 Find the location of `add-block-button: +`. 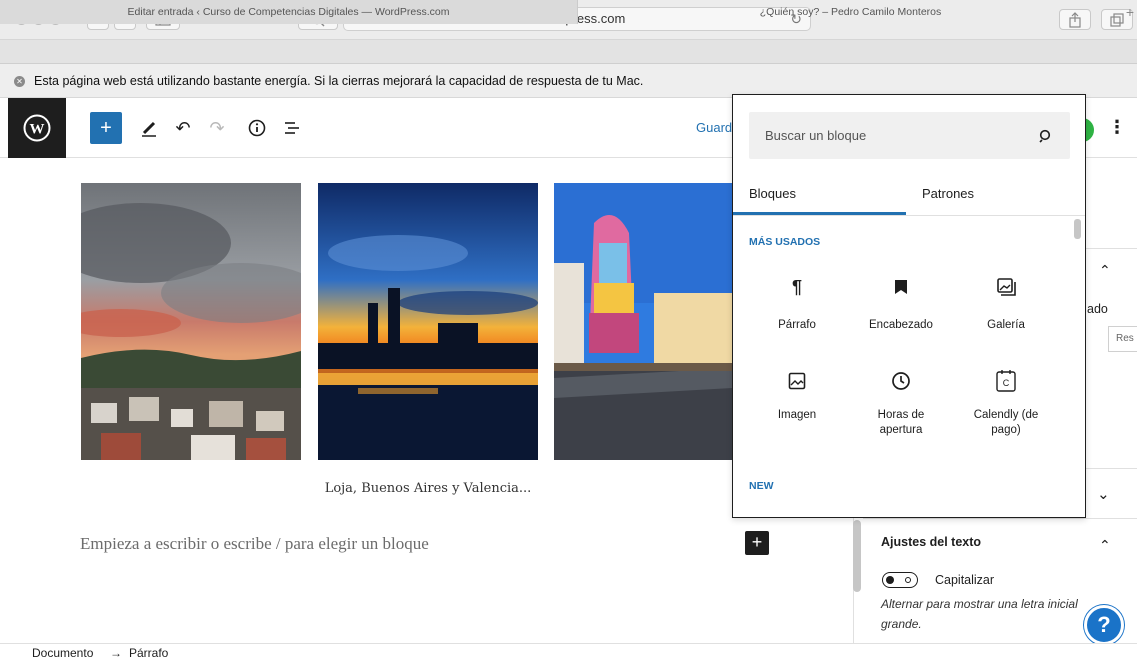

add-block-button: + is located at coordinates (106, 128).